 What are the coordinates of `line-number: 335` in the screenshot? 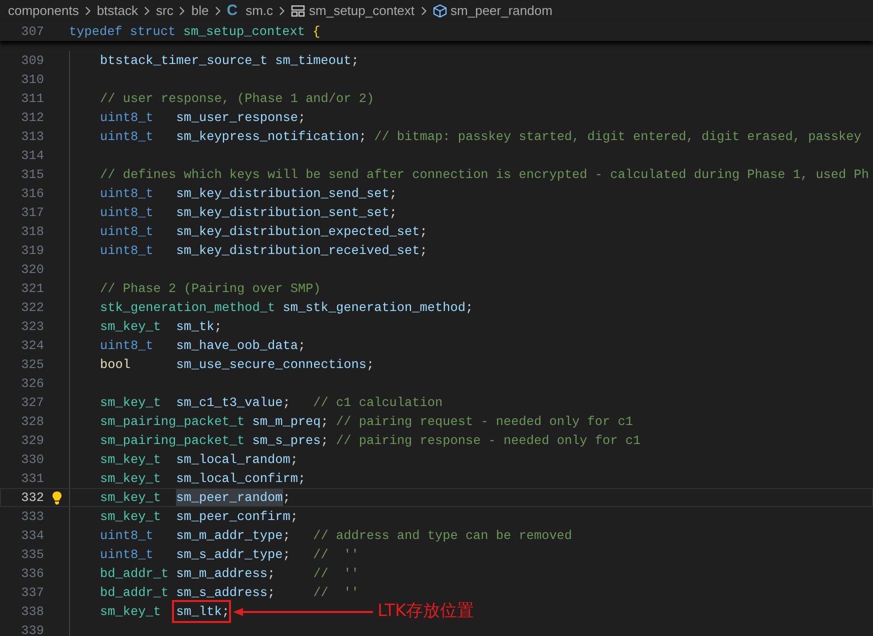 It's located at (32, 555).